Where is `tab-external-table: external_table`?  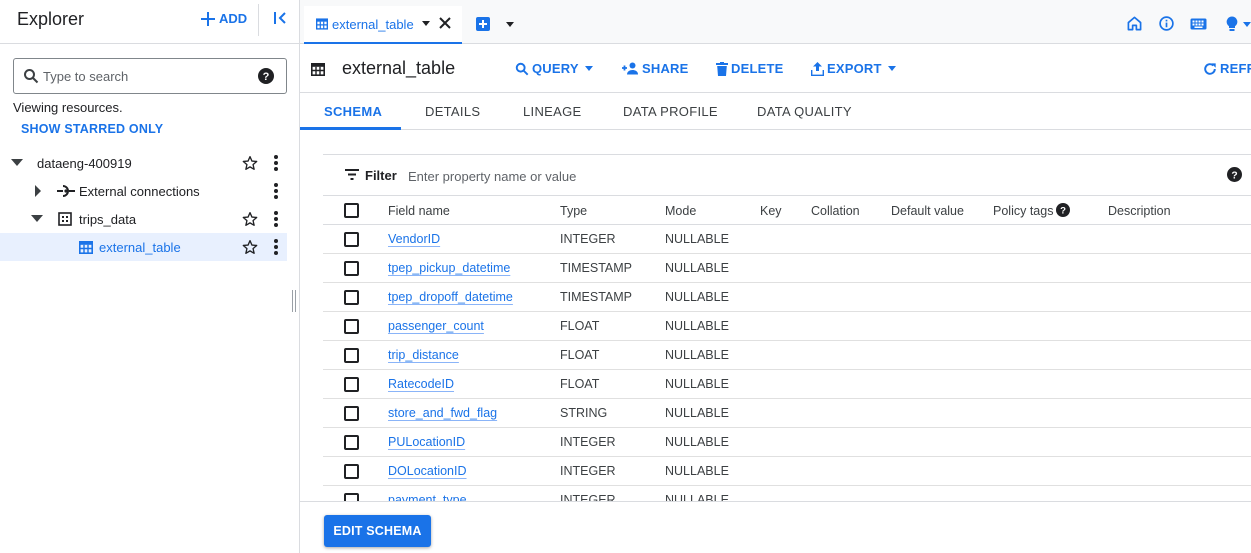 tab-external-table: external_table is located at coordinates (383, 25).